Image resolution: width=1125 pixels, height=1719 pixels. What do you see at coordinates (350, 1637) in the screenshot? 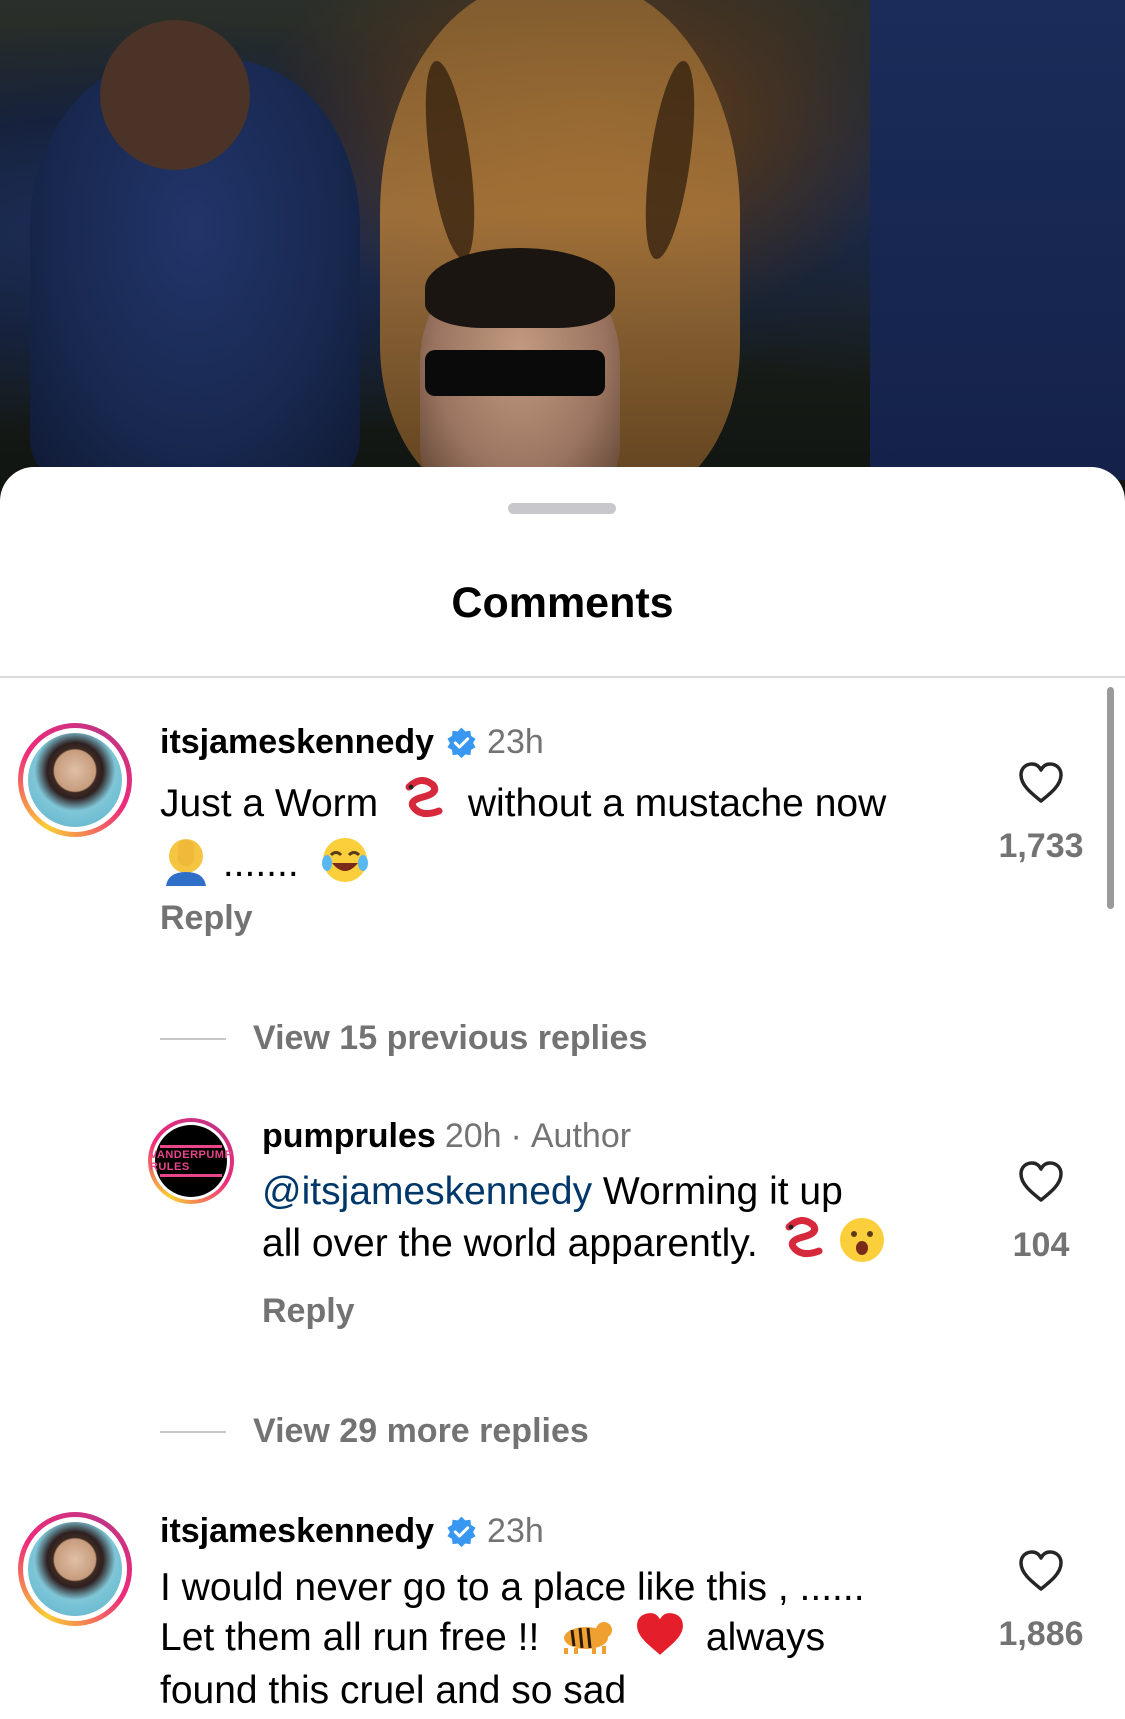
I see `comment-text-part: Let them all run free !!` at bounding box center [350, 1637].